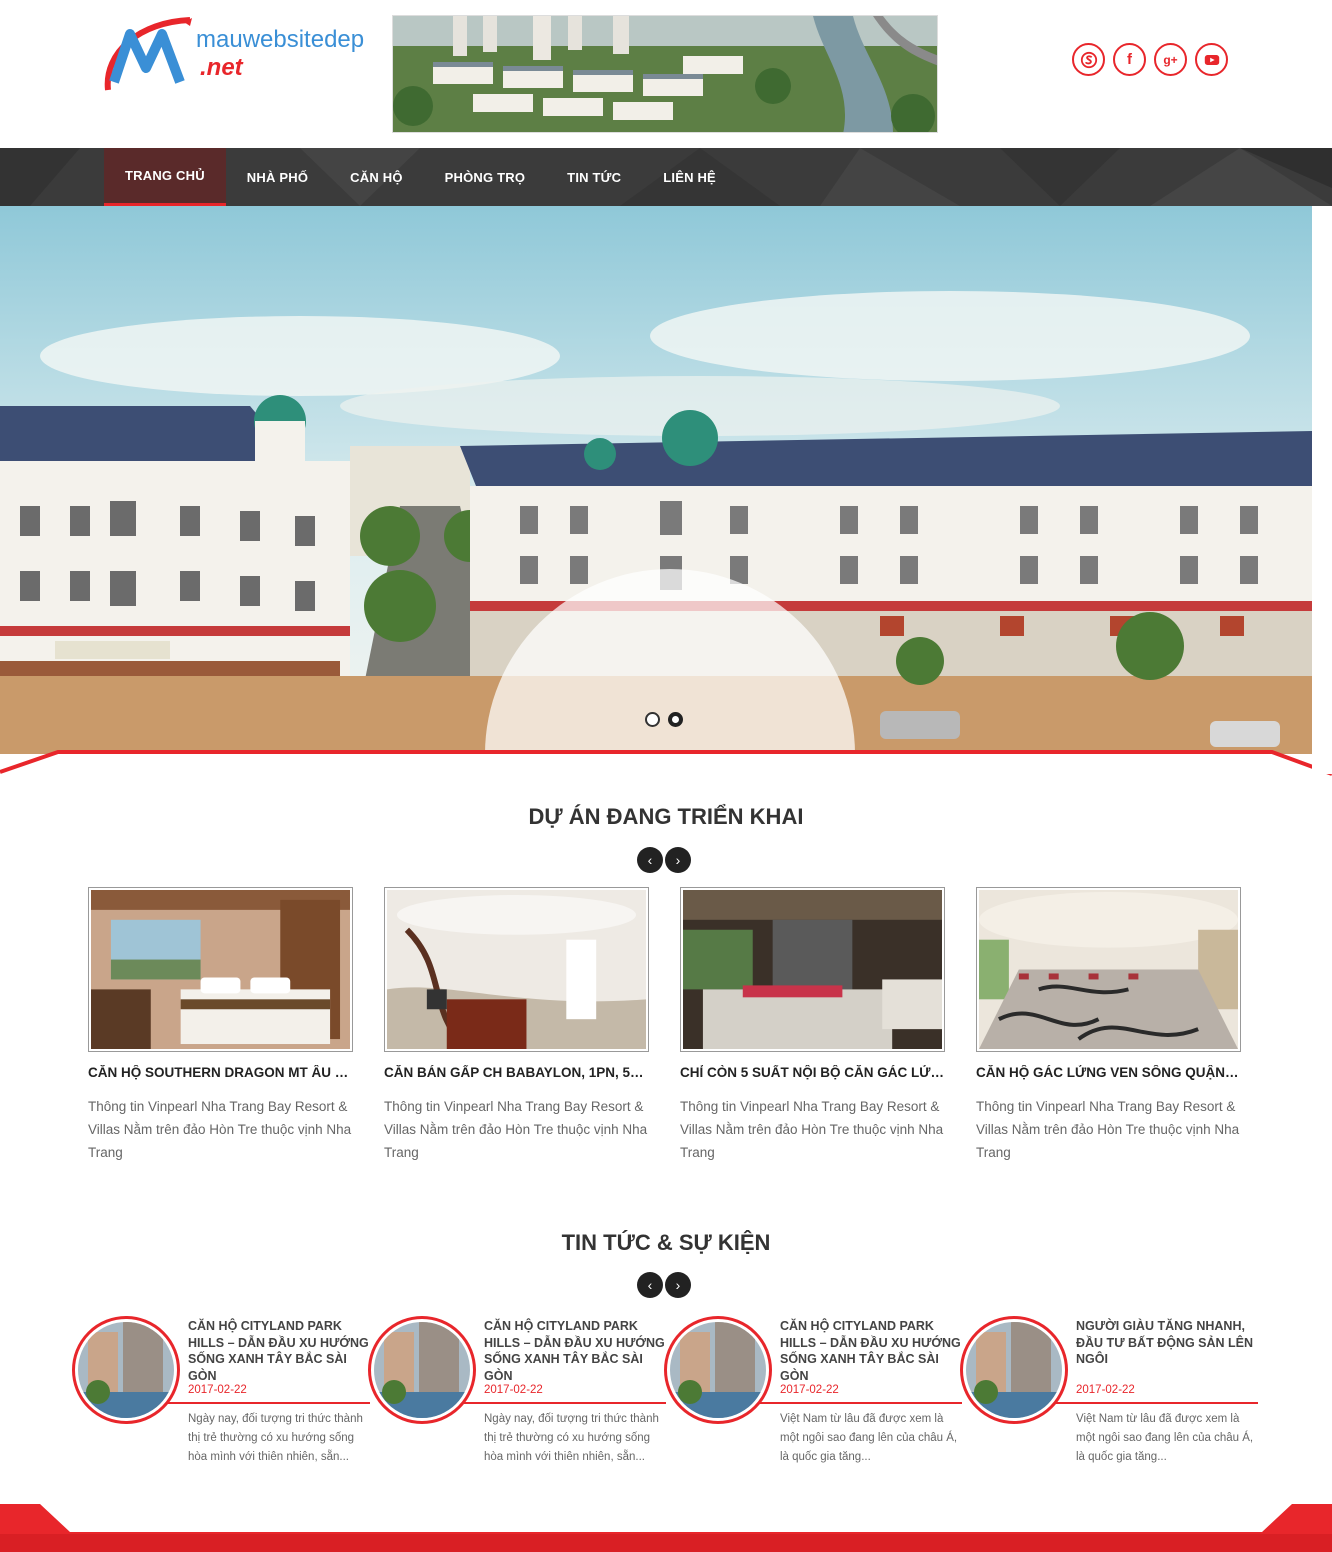 This screenshot has width=1332, height=1552. I want to click on news-next-button: ›, so click(678, 1285).